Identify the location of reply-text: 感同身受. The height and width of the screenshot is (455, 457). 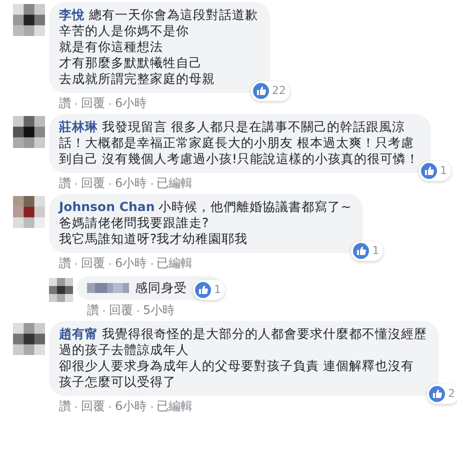
(161, 288).